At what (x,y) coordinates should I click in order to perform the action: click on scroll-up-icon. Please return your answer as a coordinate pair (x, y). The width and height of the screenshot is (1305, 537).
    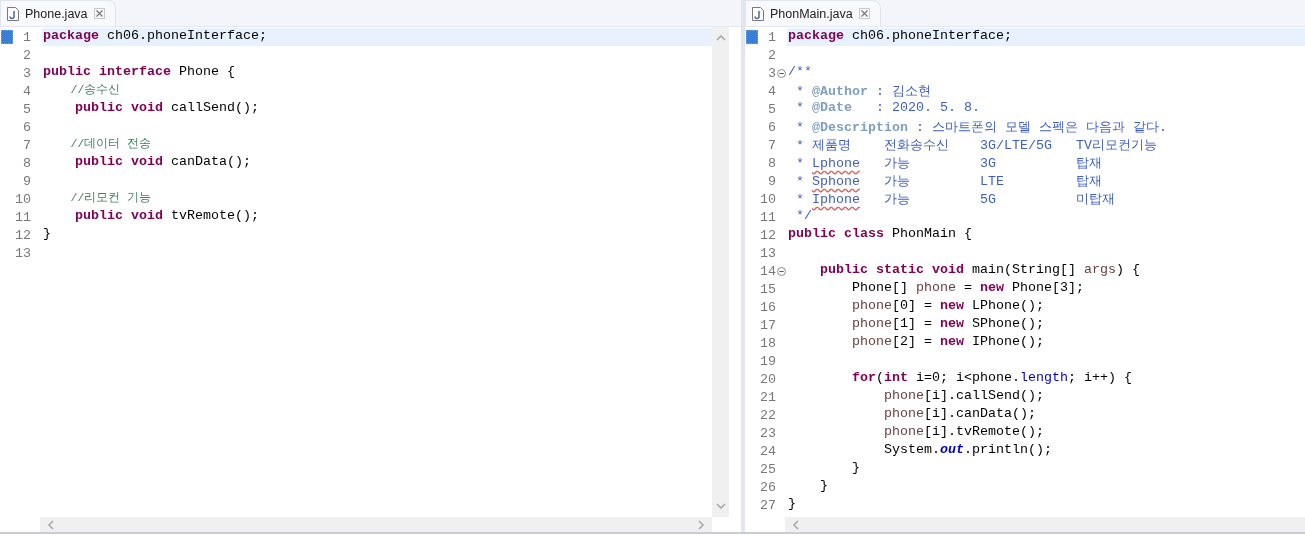
    Looking at the image, I should click on (720, 38).